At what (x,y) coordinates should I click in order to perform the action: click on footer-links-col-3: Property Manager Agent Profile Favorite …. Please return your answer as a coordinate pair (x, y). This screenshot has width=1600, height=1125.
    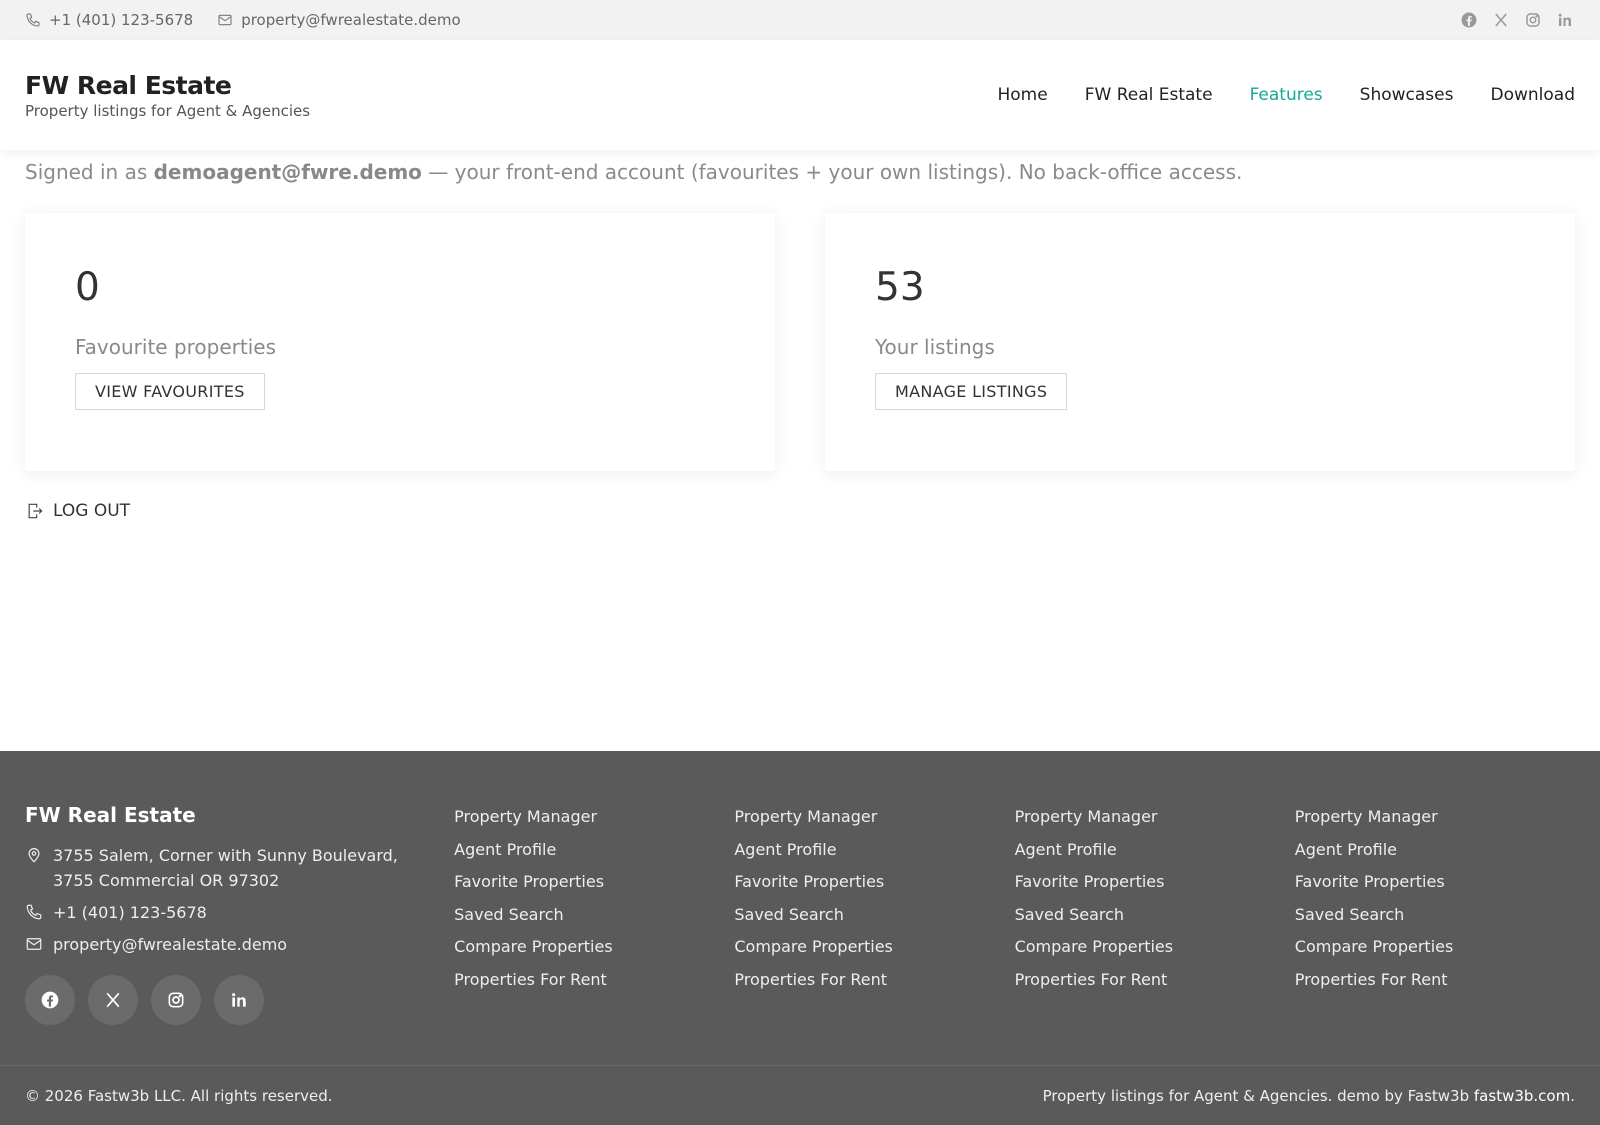
    Looking at the image, I should click on (1155, 933).